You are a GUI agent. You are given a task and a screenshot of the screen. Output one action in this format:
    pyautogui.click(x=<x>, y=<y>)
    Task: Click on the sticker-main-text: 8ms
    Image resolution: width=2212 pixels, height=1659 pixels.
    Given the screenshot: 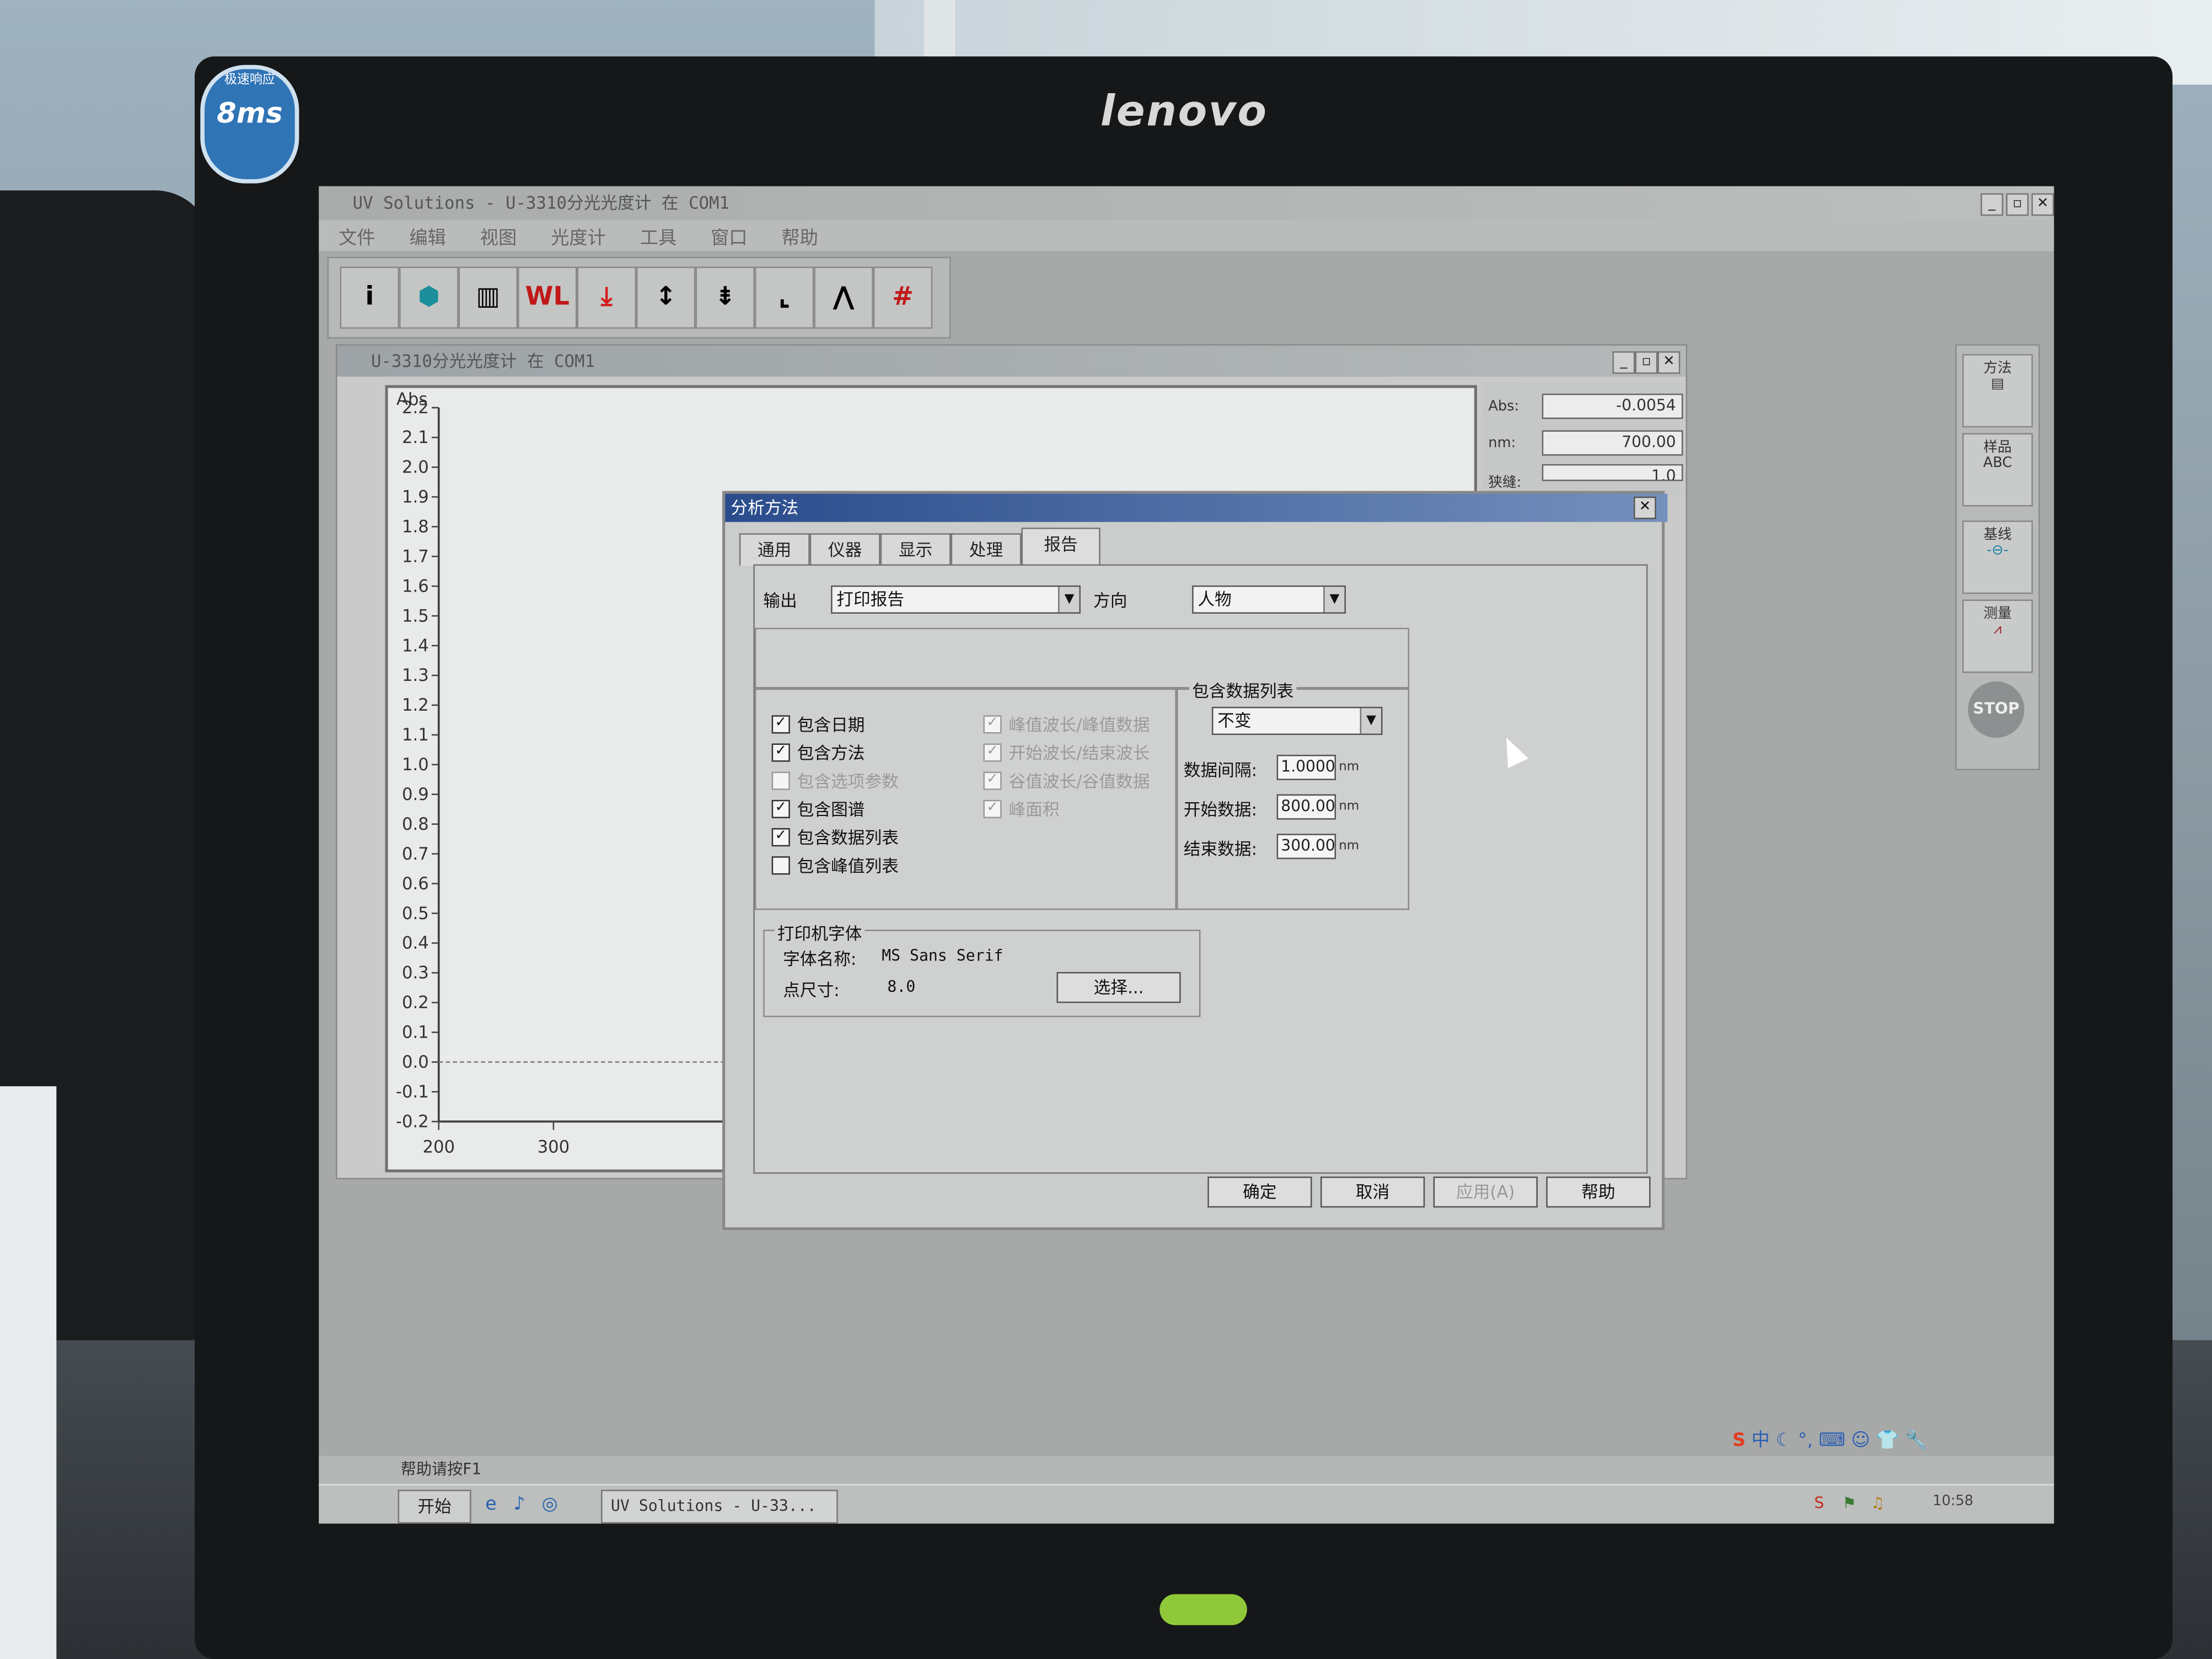 What is the action you would take?
    pyautogui.click(x=250, y=112)
    